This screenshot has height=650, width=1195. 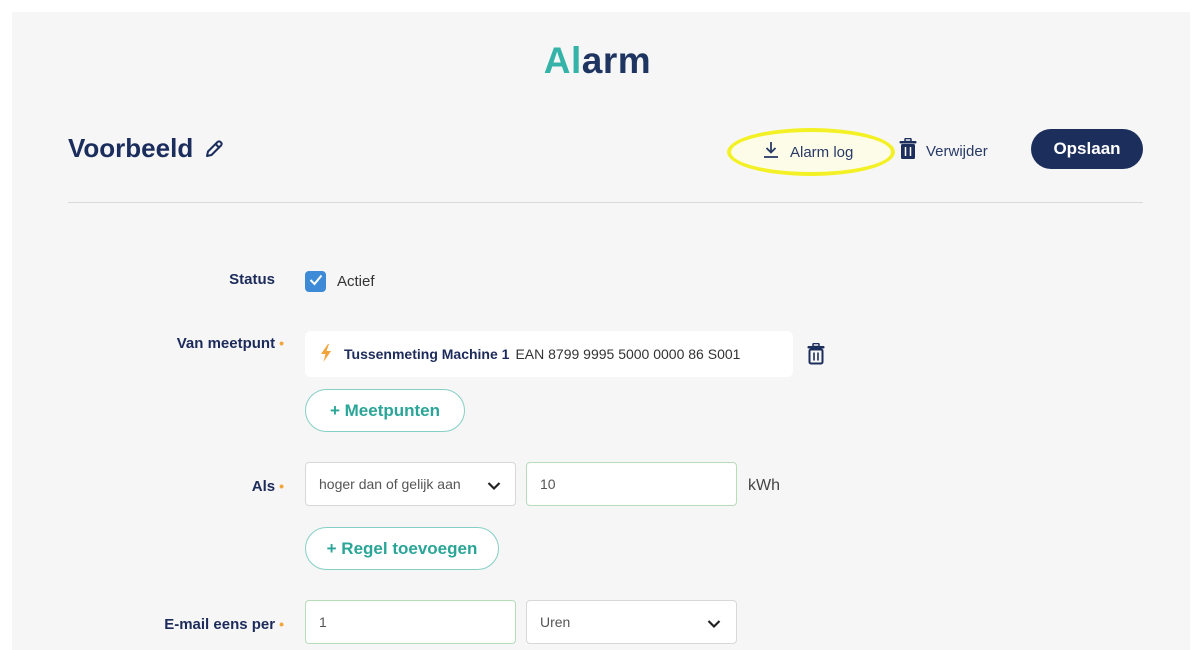 I want to click on status-checkbox-label: Actief, so click(x=356, y=281).